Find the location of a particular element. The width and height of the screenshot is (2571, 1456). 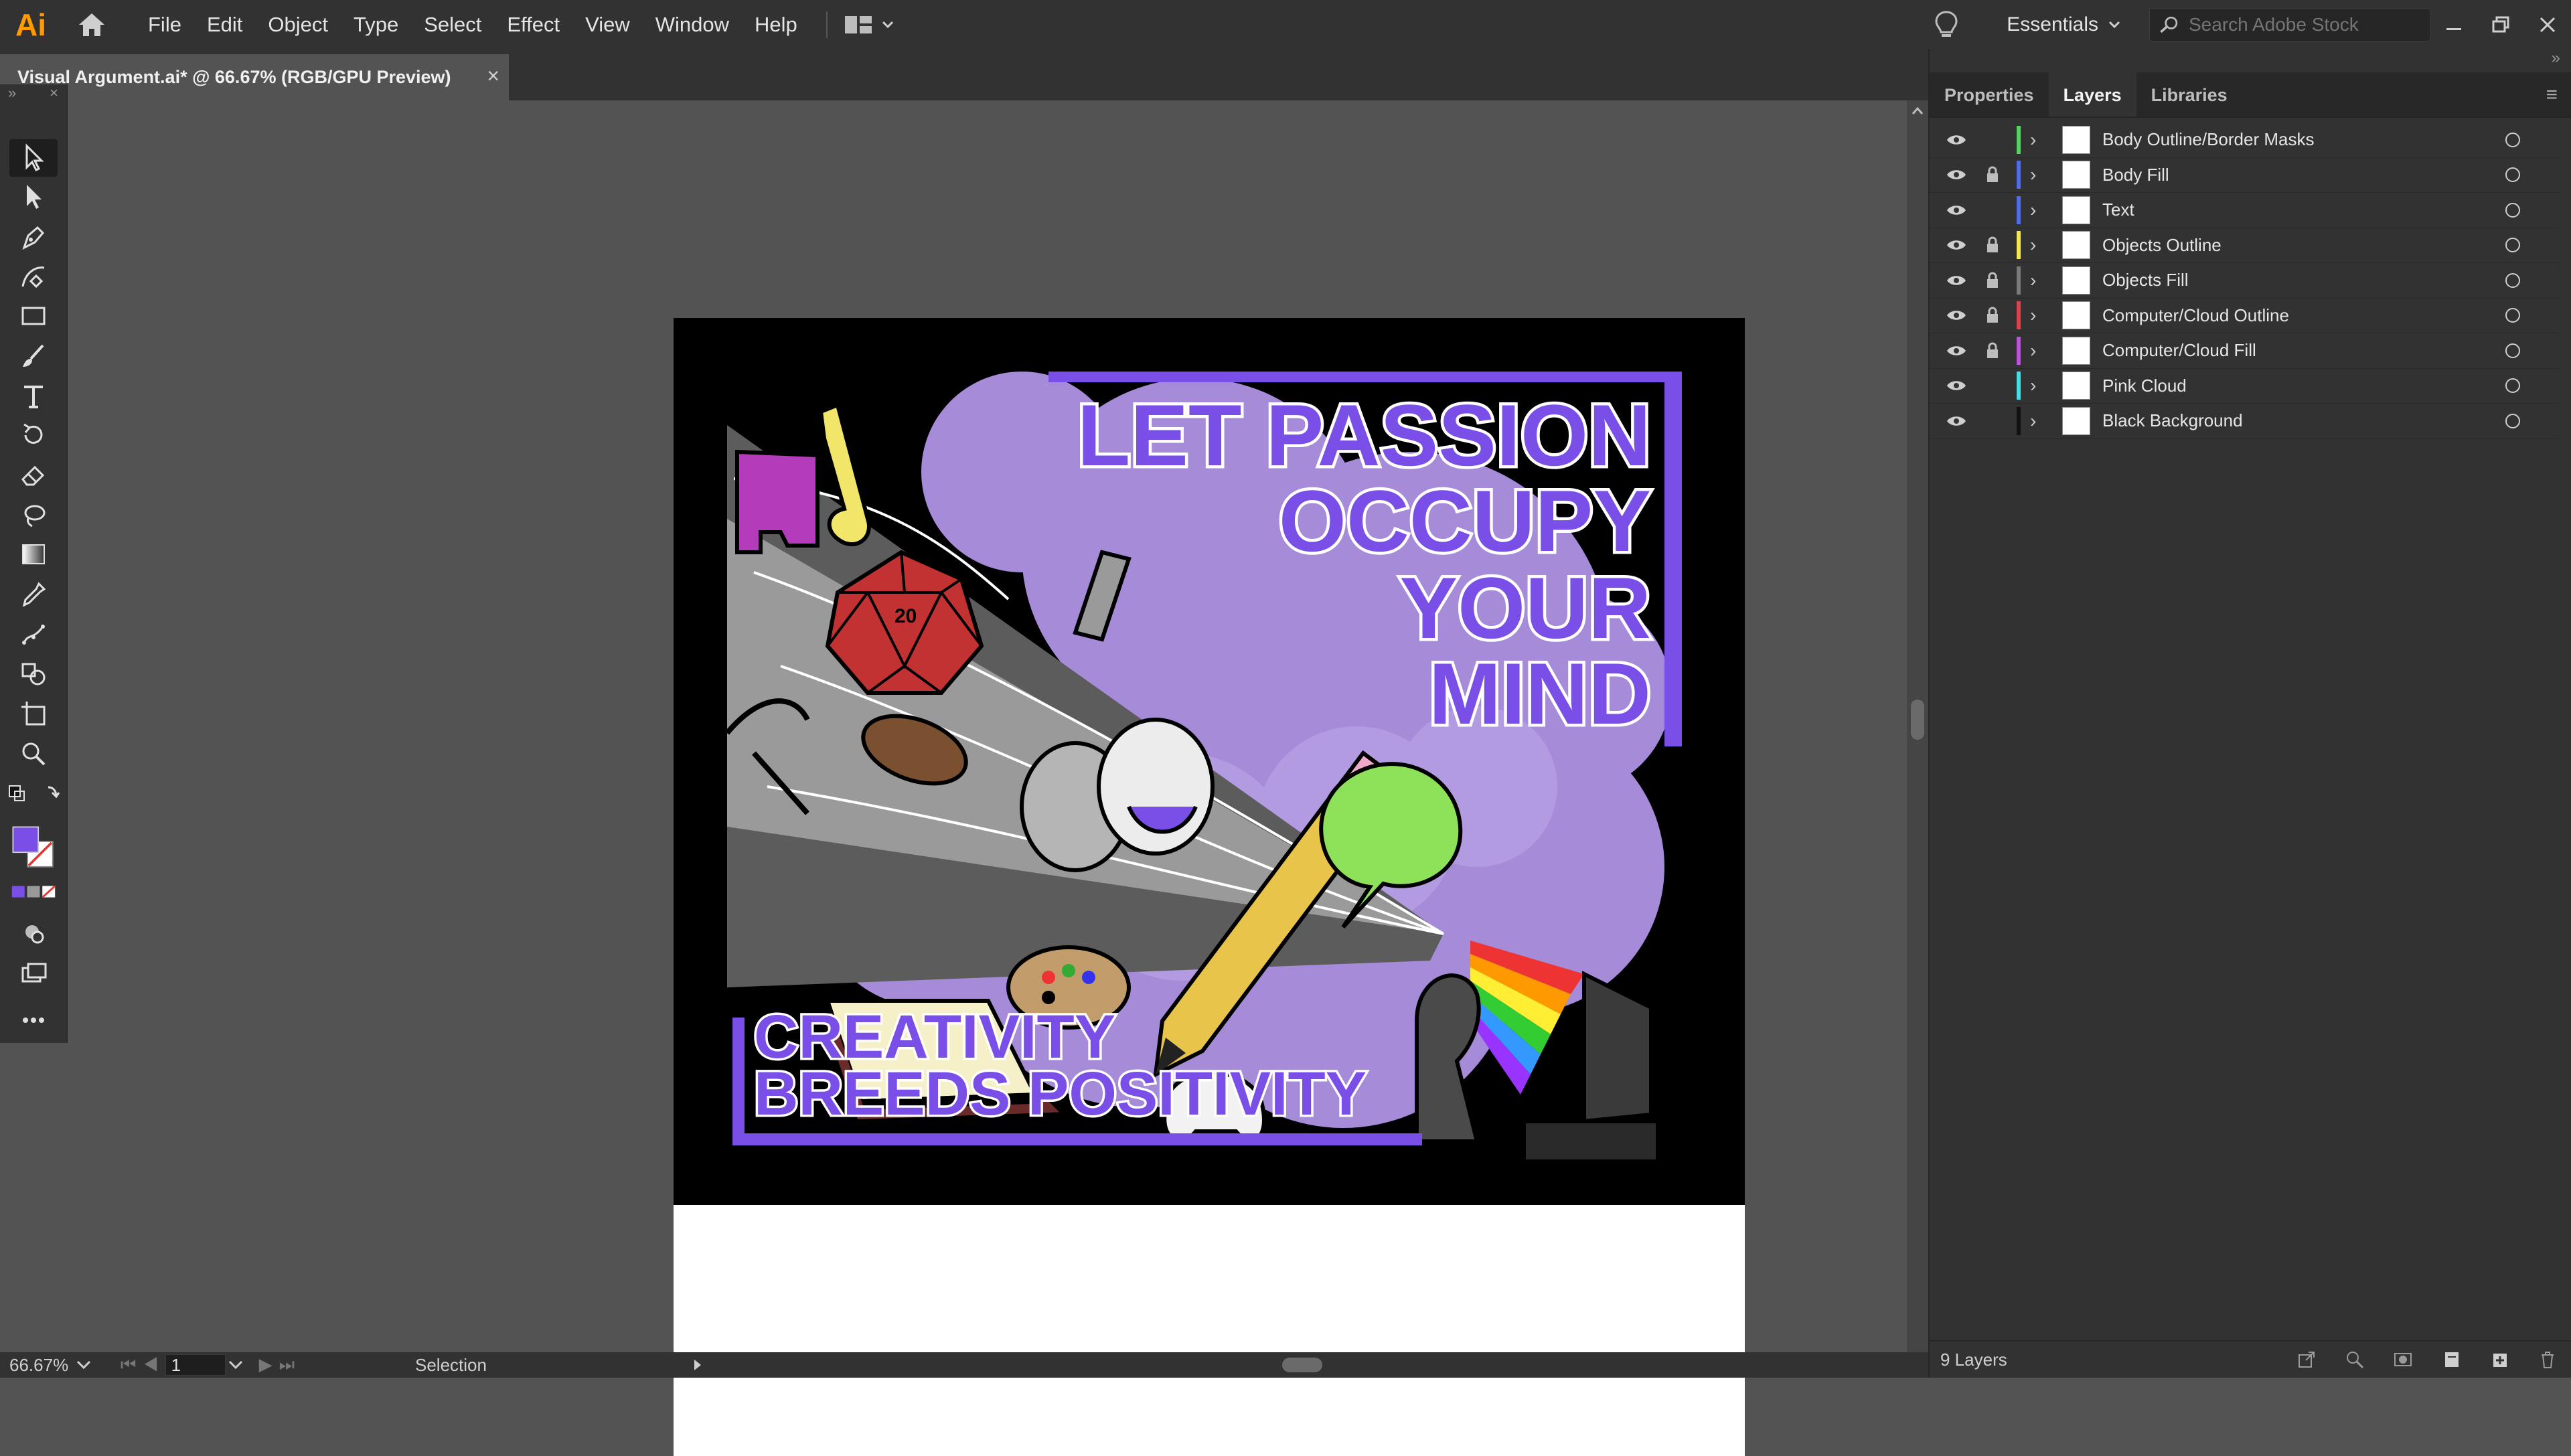

draw-mode-button is located at coordinates (33, 933).